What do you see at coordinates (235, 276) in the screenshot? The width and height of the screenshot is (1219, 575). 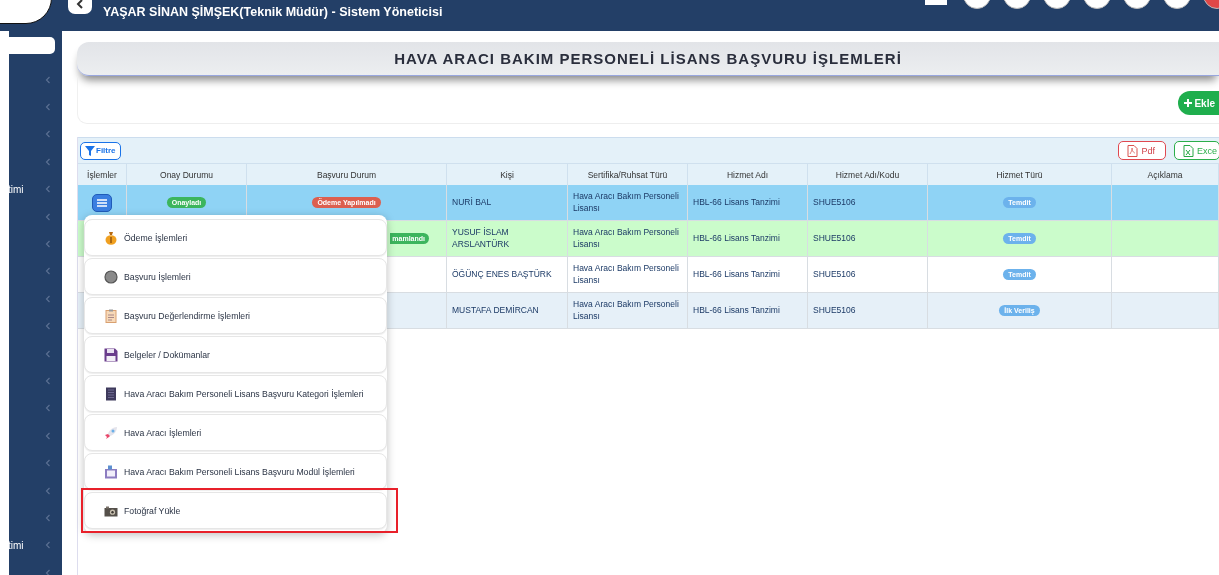 I see `menu-item: Başvuru İşlemleri` at bounding box center [235, 276].